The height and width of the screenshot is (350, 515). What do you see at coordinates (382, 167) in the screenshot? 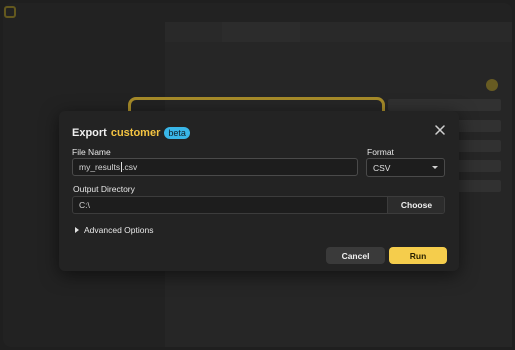
I see `format-selected-value: CSV` at bounding box center [382, 167].